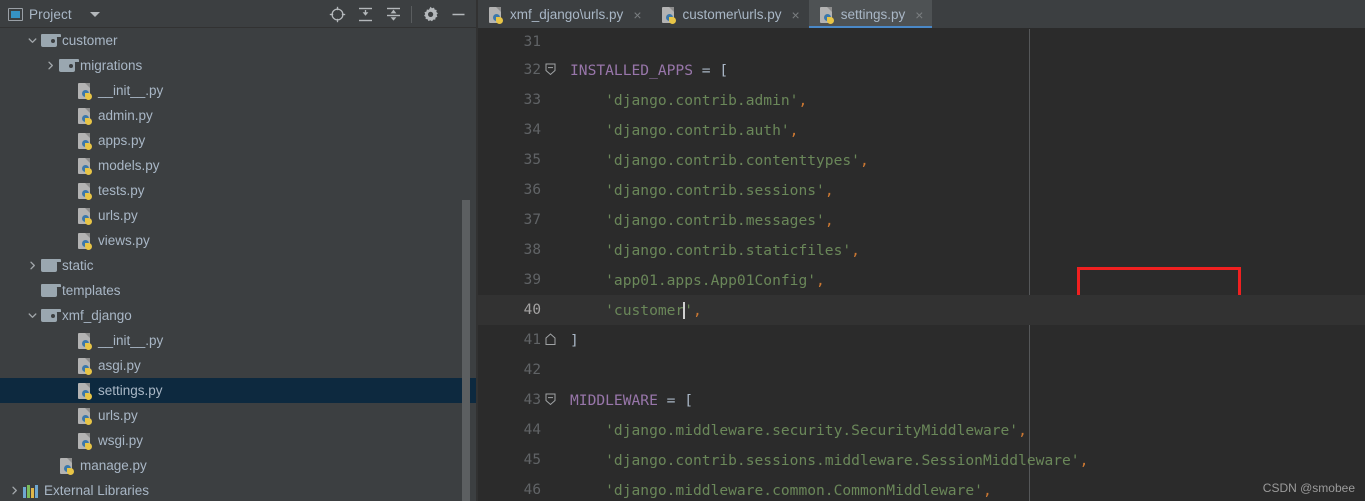  Describe the element at coordinates (15, 14) in the screenshot. I see `project-window-icon` at that location.